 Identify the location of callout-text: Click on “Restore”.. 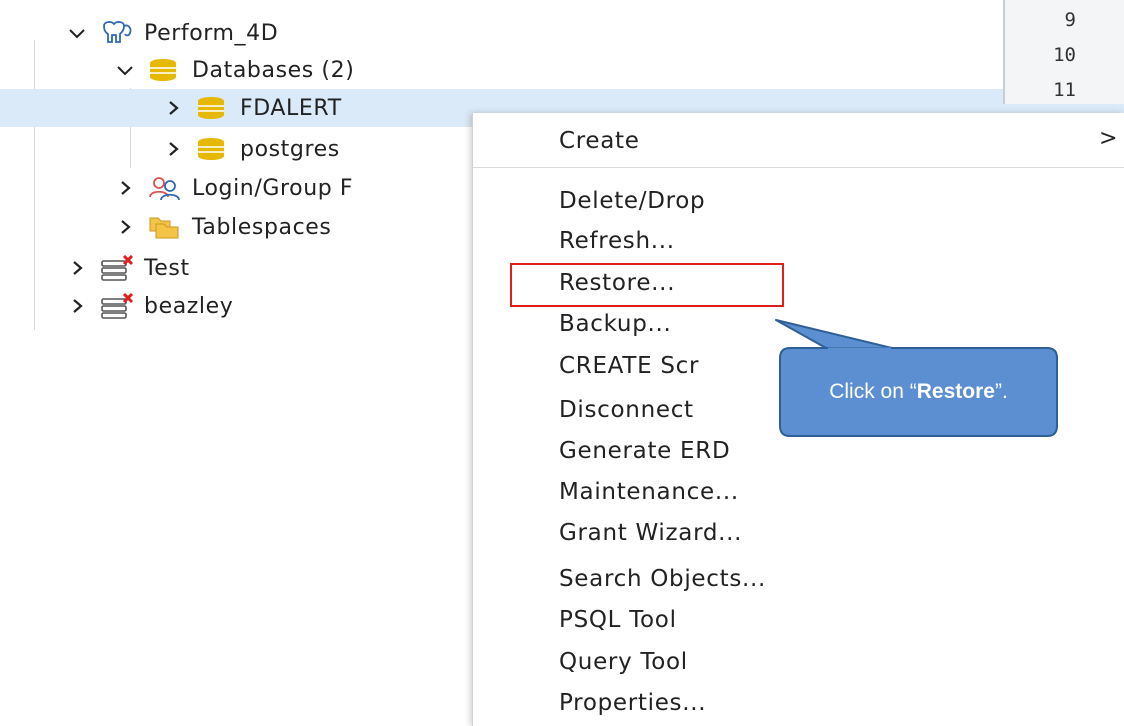
(918, 392).